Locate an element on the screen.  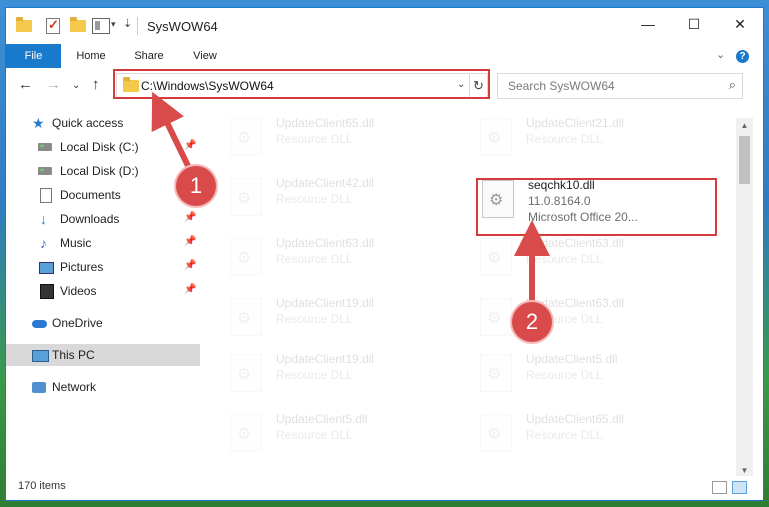
arrow-to-address is located at coordinates (172, 132).